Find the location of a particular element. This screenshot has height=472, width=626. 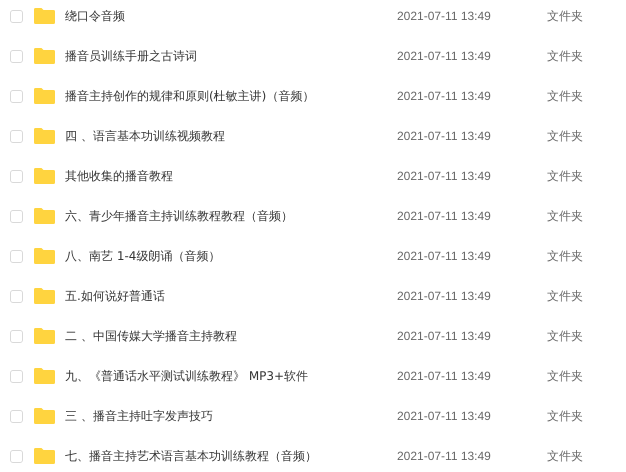

folder-name: 四 、语言基本功训练视频教程 is located at coordinates (225, 136).